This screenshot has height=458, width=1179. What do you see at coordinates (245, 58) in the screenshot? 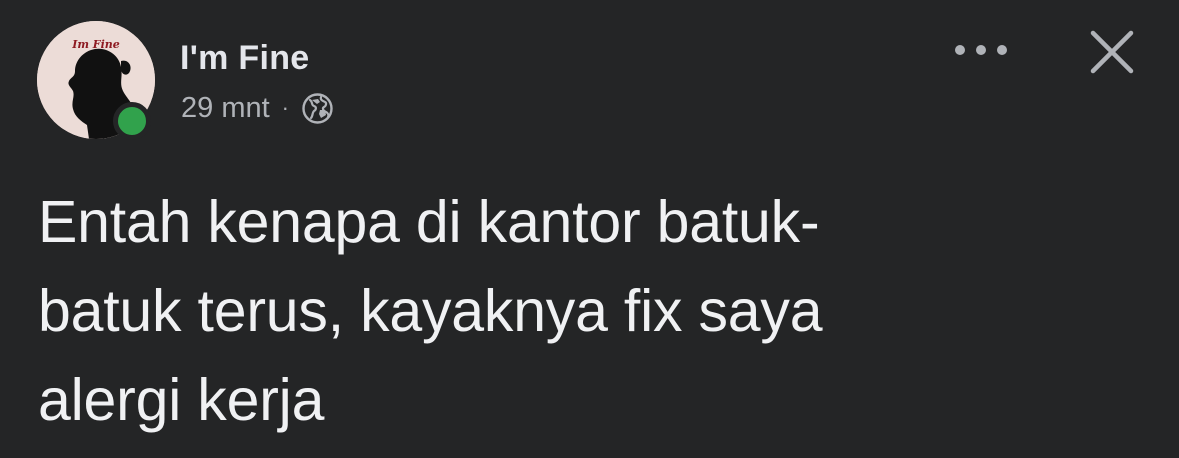
I see `author-name: I'm Fine` at bounding box center [245, 58].